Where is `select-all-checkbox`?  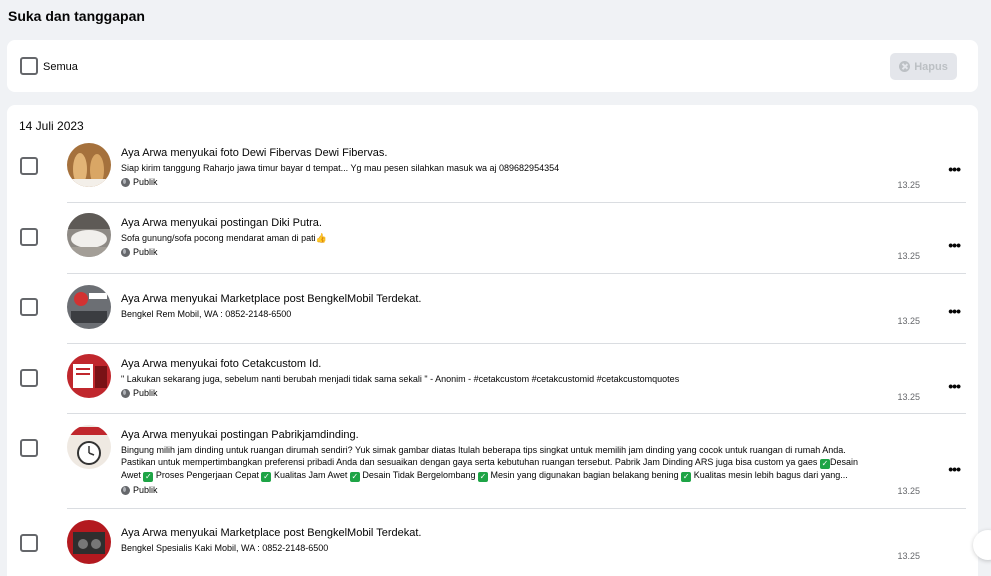 select-all-checkbox is located at coordinates (29, 66).